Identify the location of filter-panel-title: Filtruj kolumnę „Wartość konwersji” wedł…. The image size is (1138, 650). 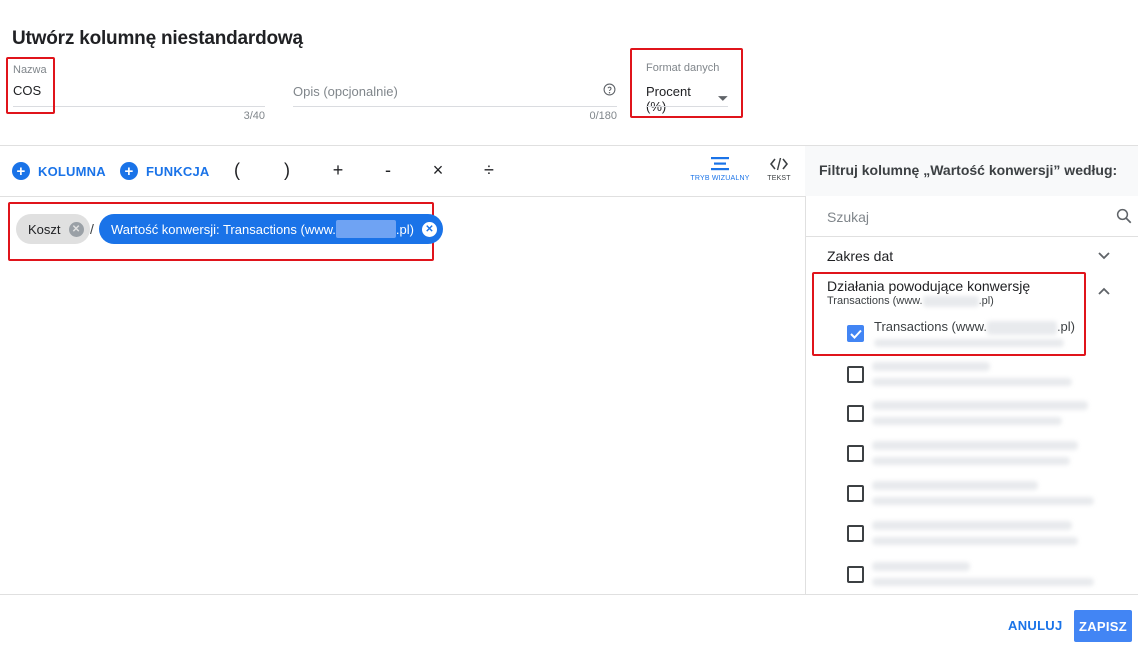
(968, 170).